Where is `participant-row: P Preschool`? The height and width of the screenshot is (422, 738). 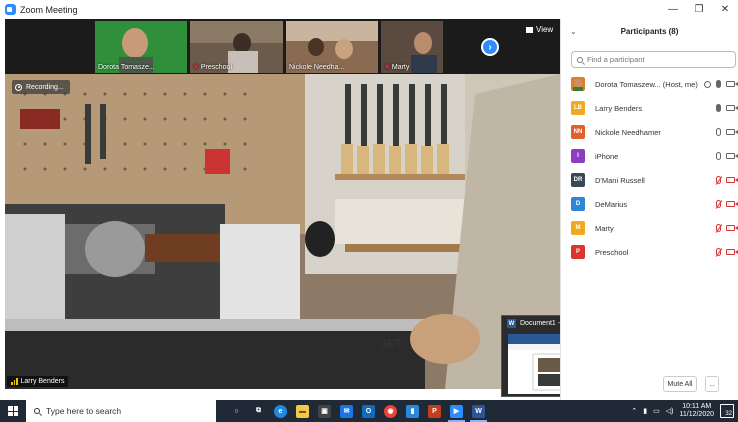 participant-row: P Preschool is located at coordinates (649, 252).